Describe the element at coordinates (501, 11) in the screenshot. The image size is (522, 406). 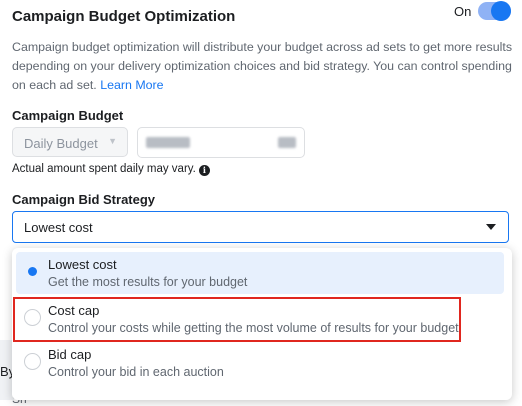
I see `toggle-knob` at that location.